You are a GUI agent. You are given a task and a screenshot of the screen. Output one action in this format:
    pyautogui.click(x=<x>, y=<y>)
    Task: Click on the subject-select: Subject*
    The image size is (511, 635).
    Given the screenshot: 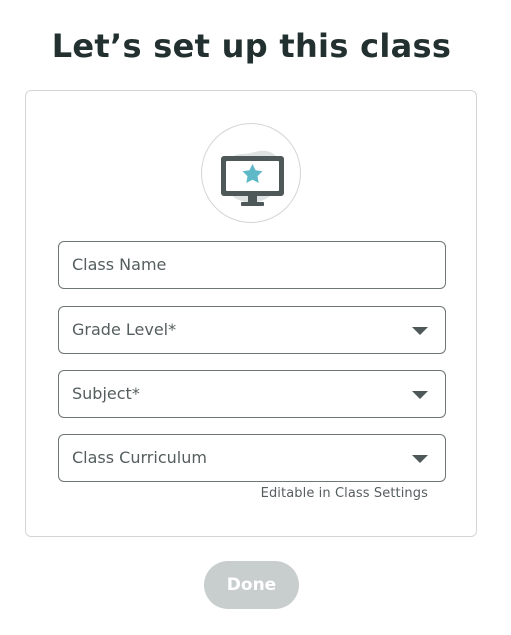 What is the action you would take?
    pyautogui.click(x=252, y=394)
    